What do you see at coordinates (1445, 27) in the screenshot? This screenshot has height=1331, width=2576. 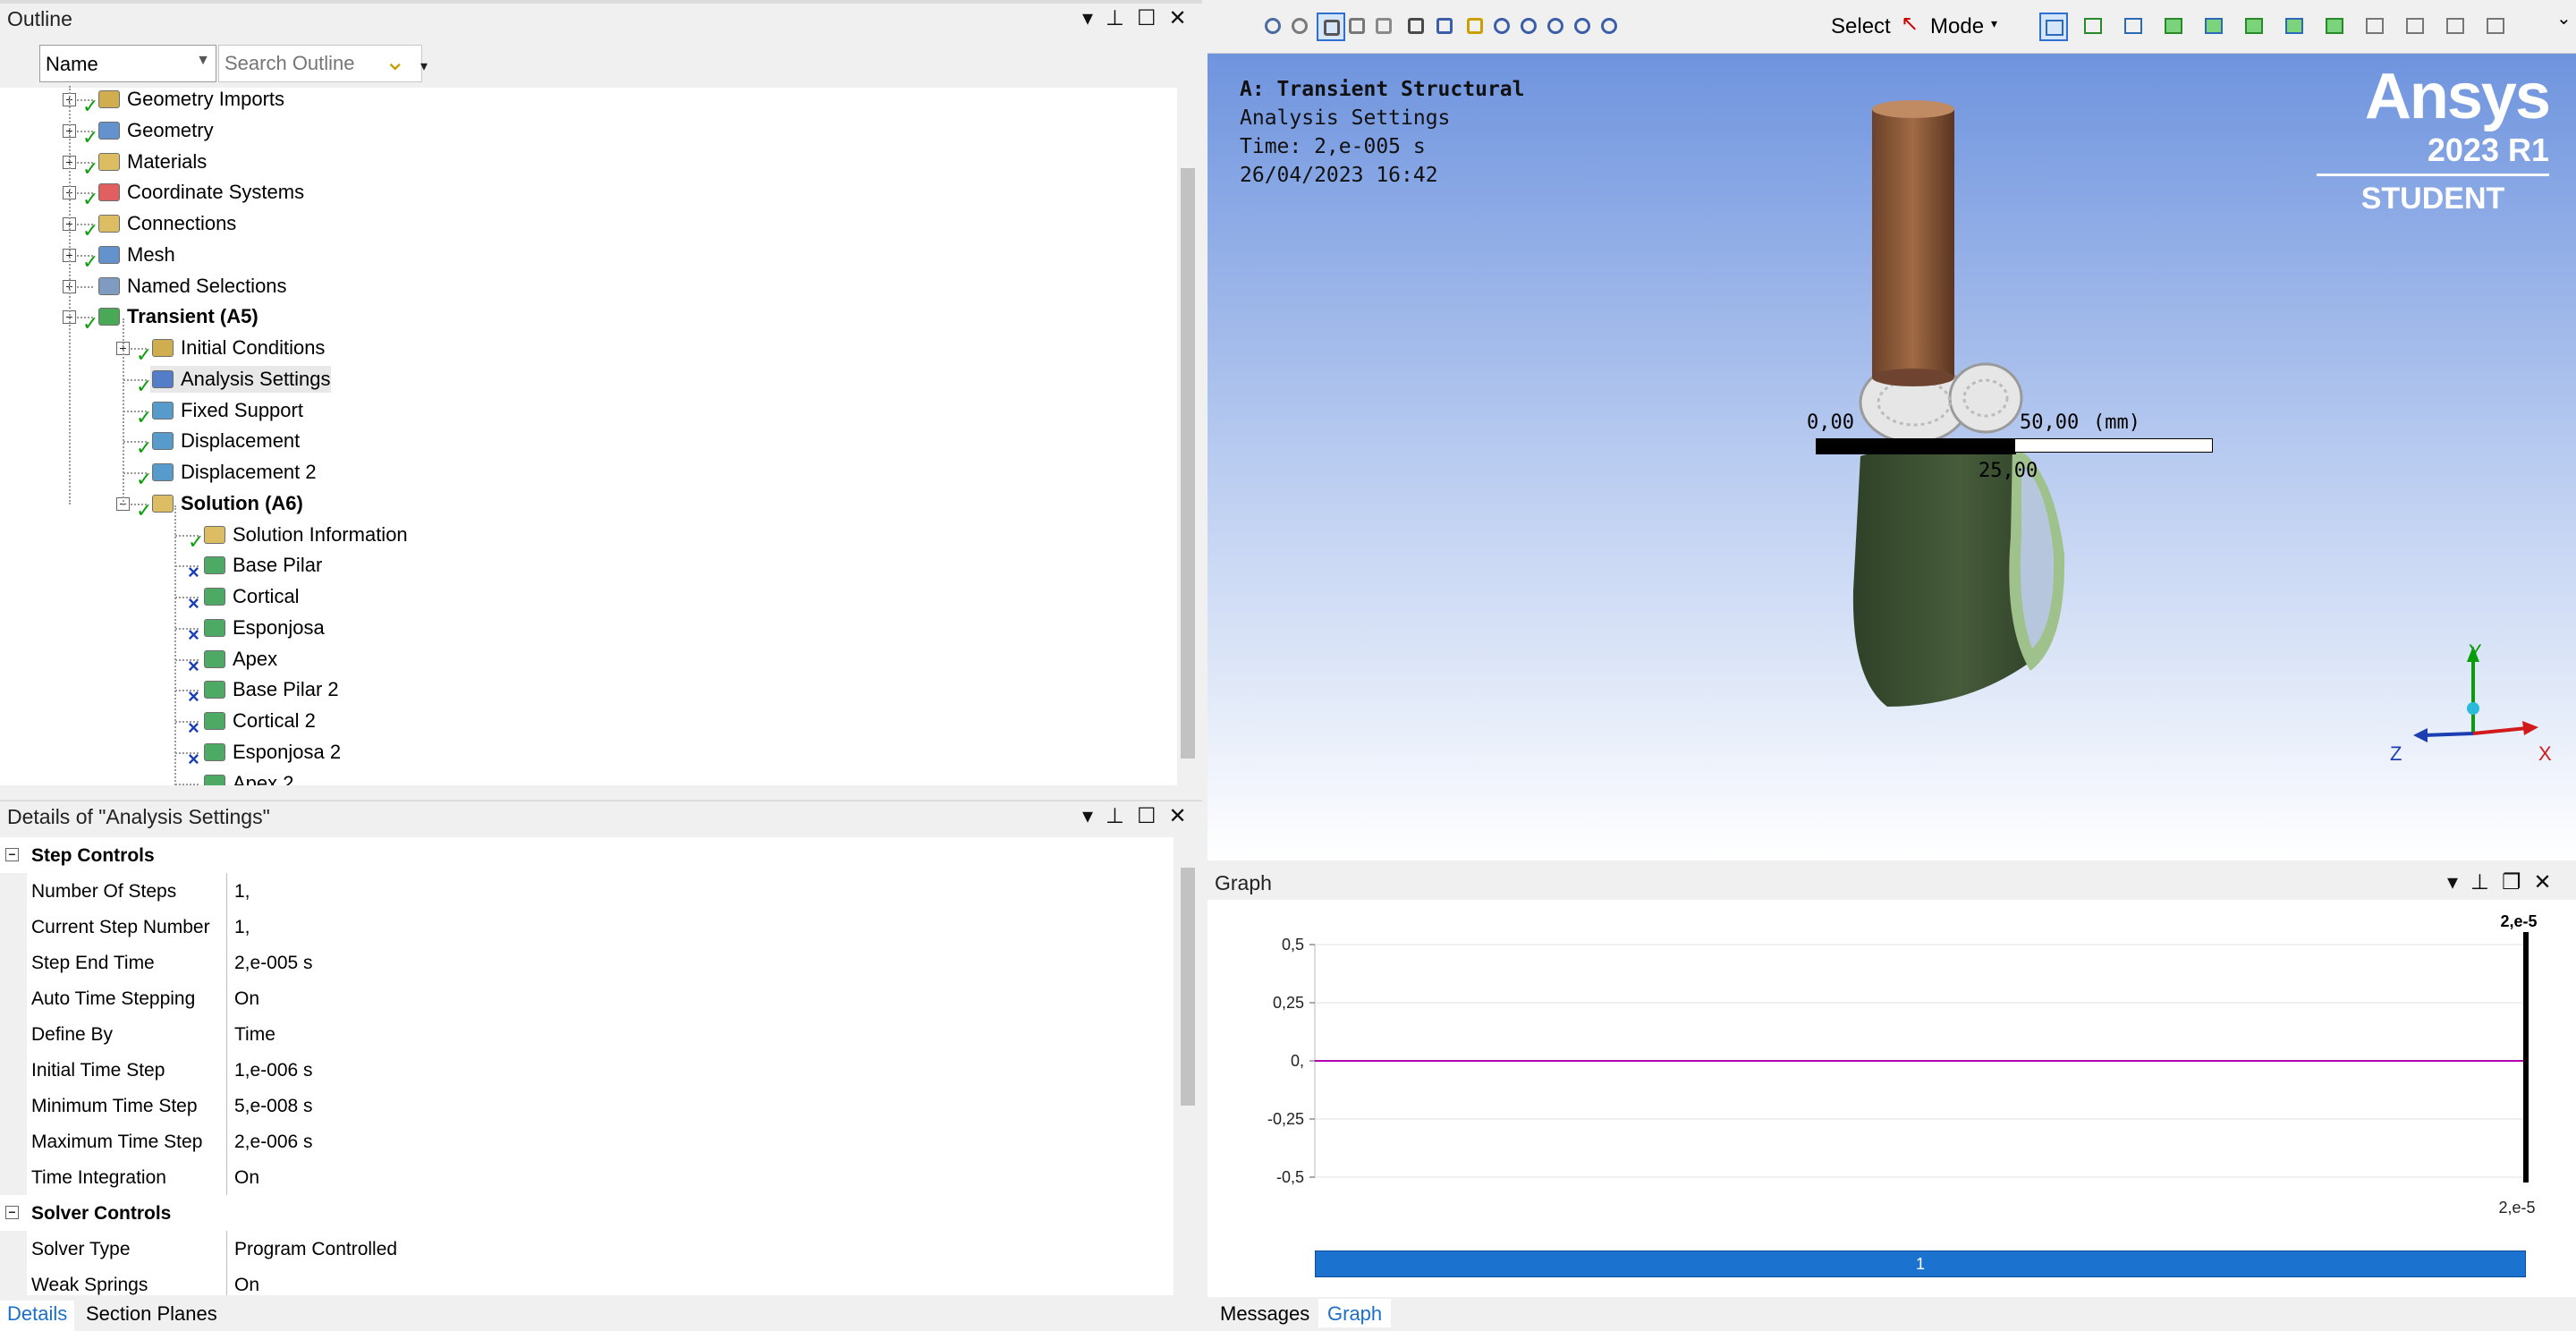 I see `rotate-icon` at bounding box center [1445, 27].